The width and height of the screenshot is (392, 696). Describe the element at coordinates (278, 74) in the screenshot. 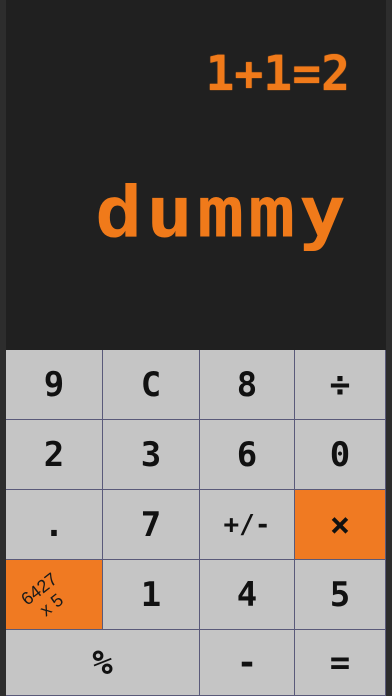

I see `expression-readout: 1+1=2` at that location.